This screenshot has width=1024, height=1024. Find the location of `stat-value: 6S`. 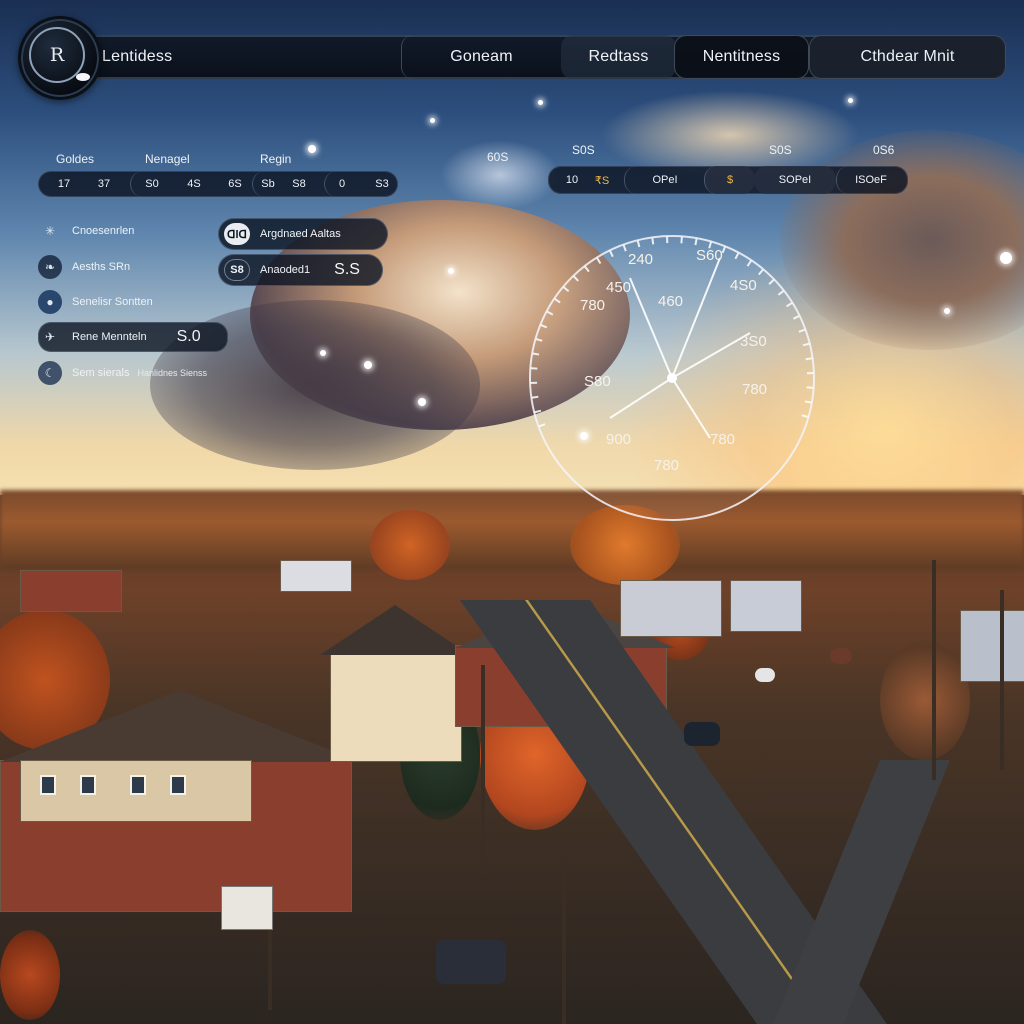

stat-value: 6S is located at coordinates (235, 184).